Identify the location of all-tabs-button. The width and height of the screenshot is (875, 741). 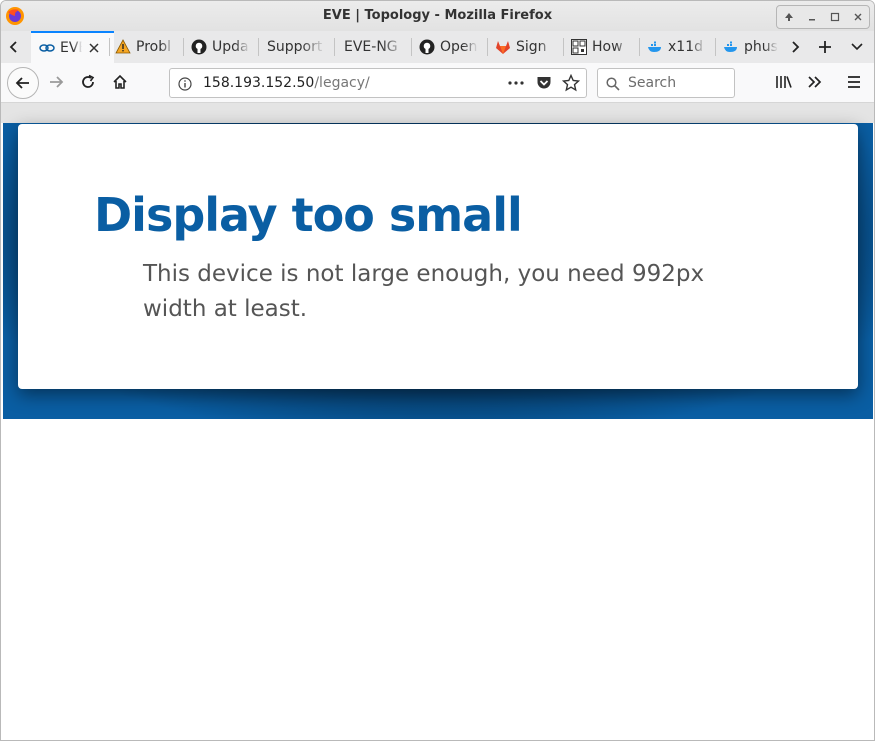
(857, 47).